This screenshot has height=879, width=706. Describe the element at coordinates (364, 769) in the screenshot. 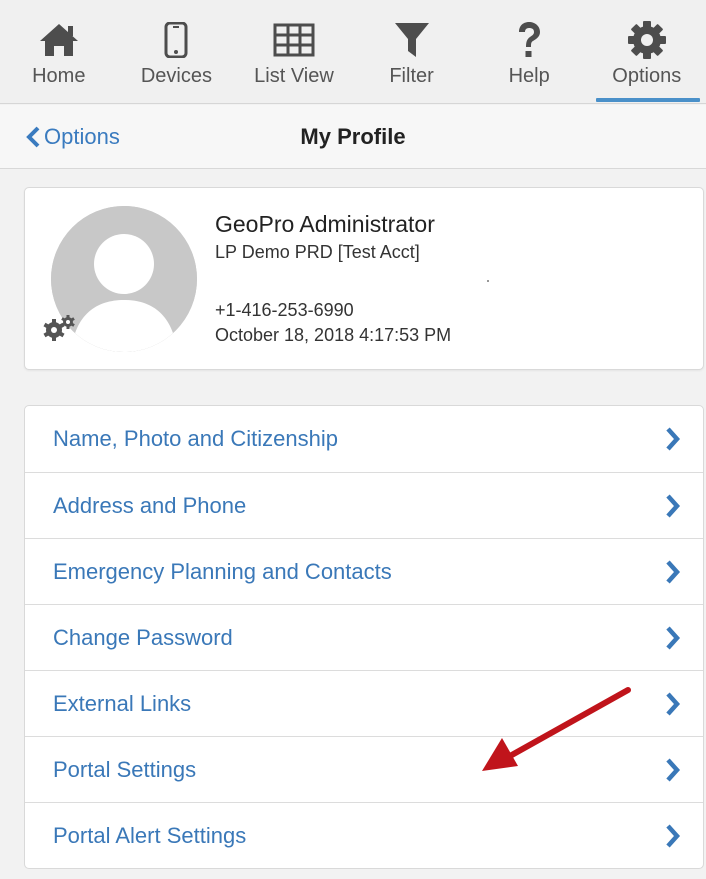

I see `menu-item-portal-settings: Portal Settings` at that location.